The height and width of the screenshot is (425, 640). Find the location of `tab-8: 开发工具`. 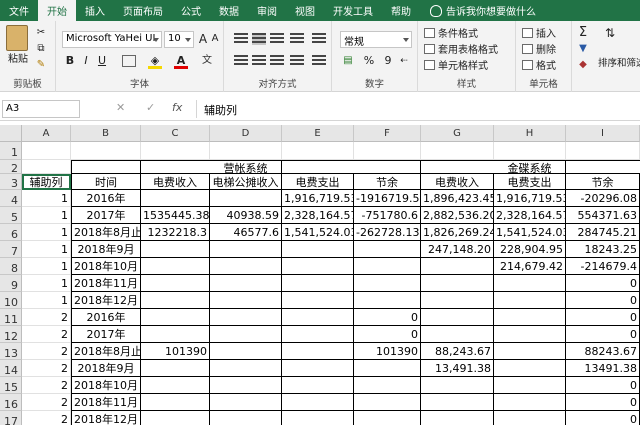

tab-8: 开发工具 is located at coordinates (353, 10).